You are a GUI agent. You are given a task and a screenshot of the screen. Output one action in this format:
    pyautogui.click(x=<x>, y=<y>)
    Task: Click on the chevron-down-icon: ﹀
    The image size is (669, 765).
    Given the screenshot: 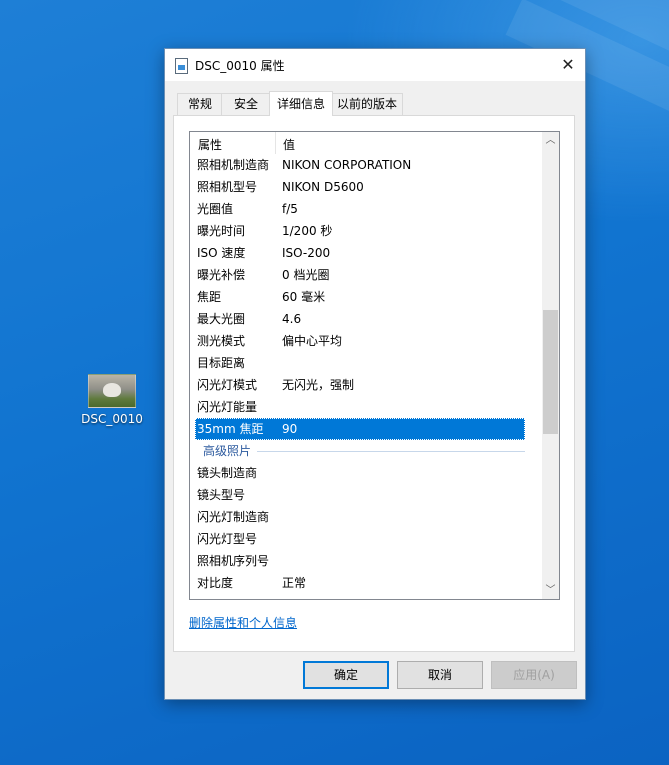 What is the action you would take?
    pyautogui.click(x=550, y=590)
    